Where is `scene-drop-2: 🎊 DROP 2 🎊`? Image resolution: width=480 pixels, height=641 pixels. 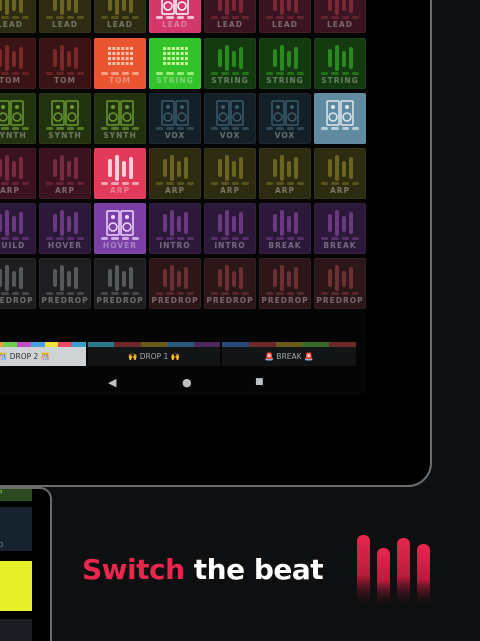 scene-drop-2: 🎊 DROP 2 🎊 is located at coordinates (43, 354).